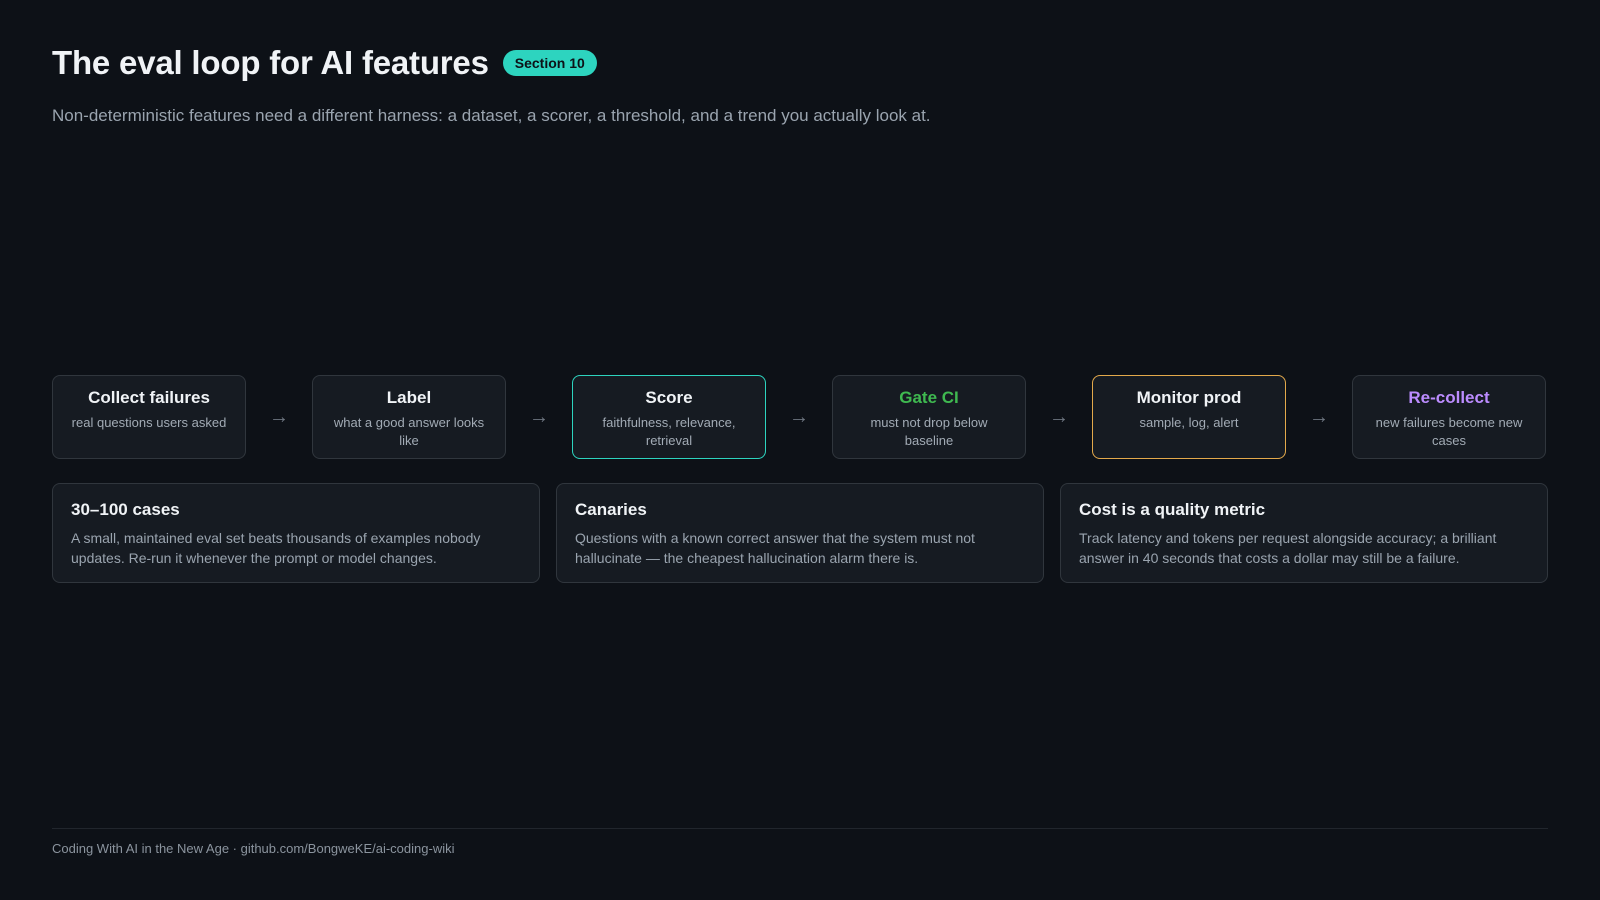 The height and width of the screenshot is (900, 1600). Describe the element at coordinates (929, 431) in the screenshot. I see `step-desc: must not drop below baseline` at that location.